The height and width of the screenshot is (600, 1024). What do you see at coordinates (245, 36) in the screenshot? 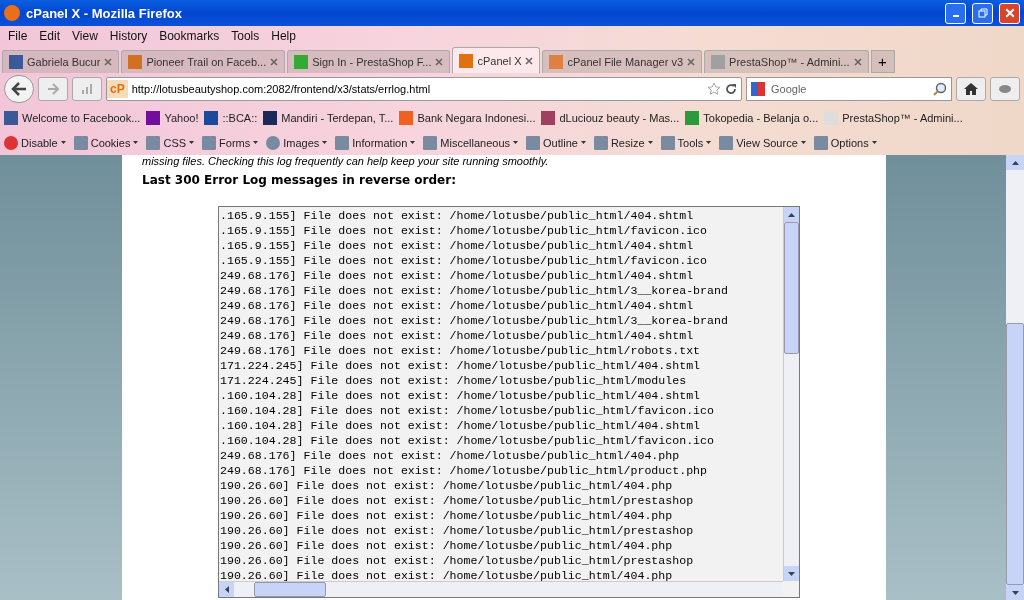
I see `menu-item: Tools` at bounding box center [245, 36].